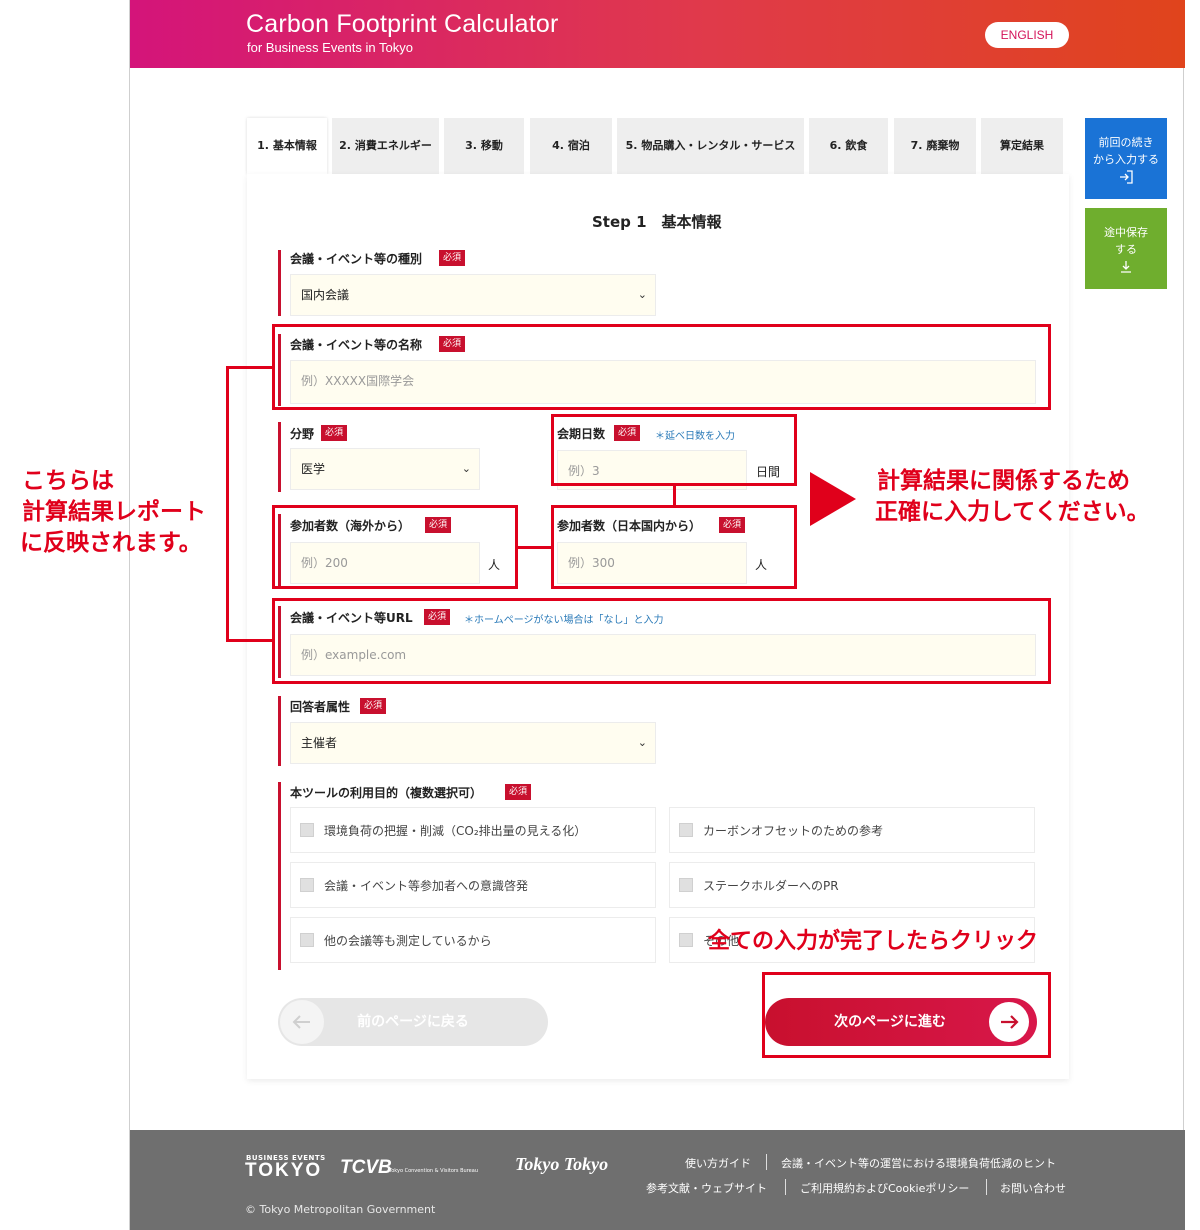  What do you see at coordinates (473, 743) in the screenshot?
I see `respondent-select: 主催者 ⌄` at bounding box center [473, 743].